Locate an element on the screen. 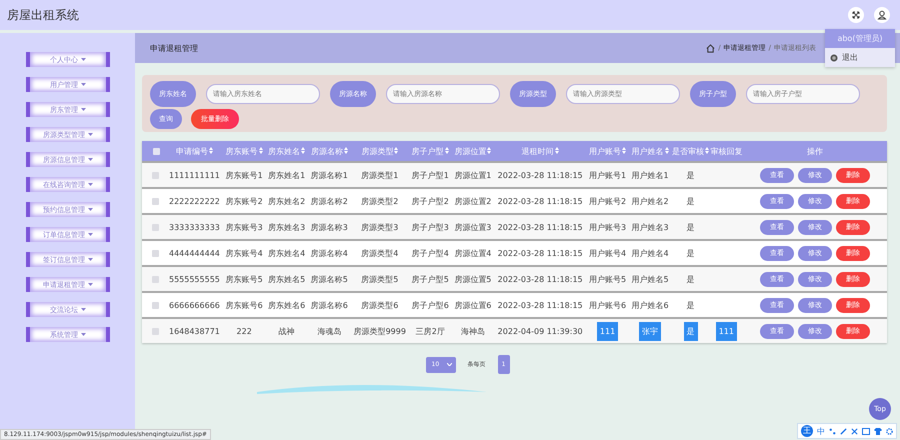  table-cell: 用户姓名2 is located at coordinates (650, 201).